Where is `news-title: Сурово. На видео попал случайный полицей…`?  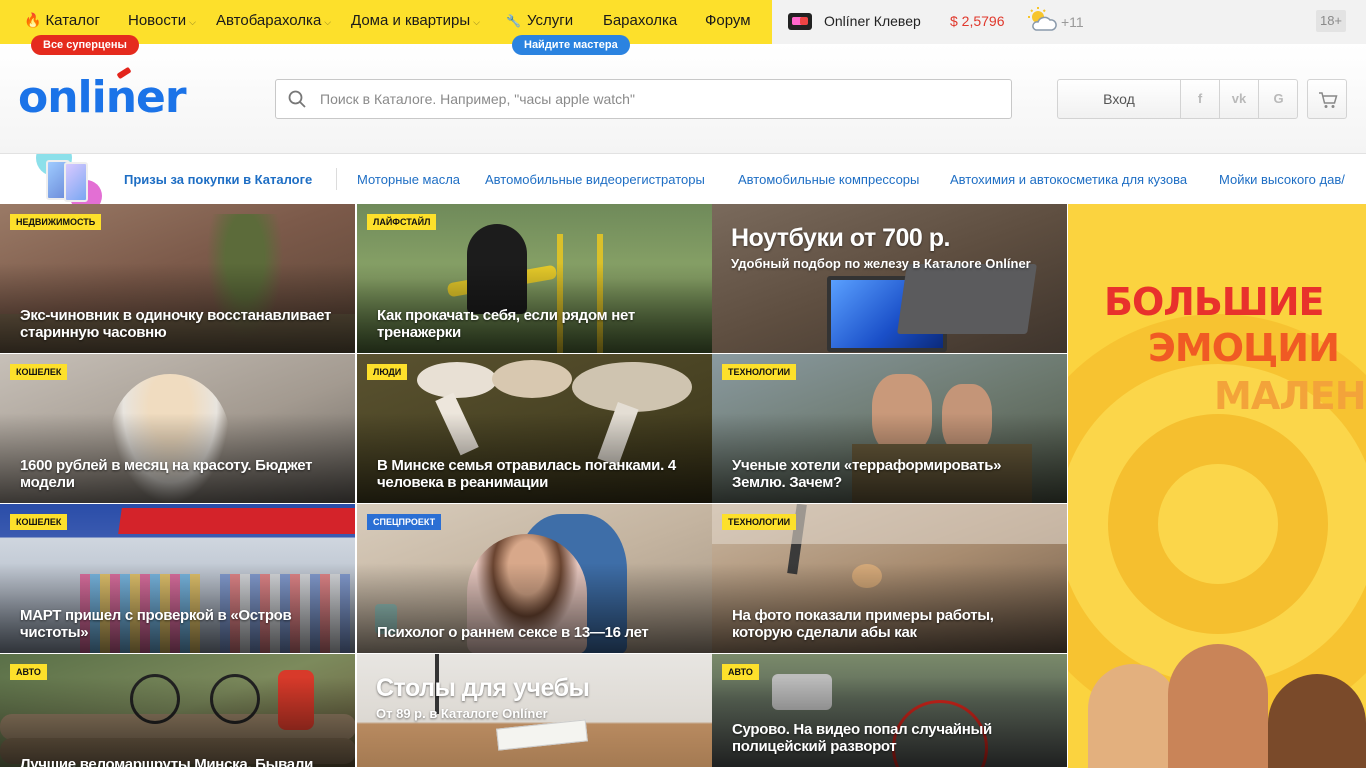 news-title: Сурово. На видео попал случайный полицей… is located at coordinates (862, 738).